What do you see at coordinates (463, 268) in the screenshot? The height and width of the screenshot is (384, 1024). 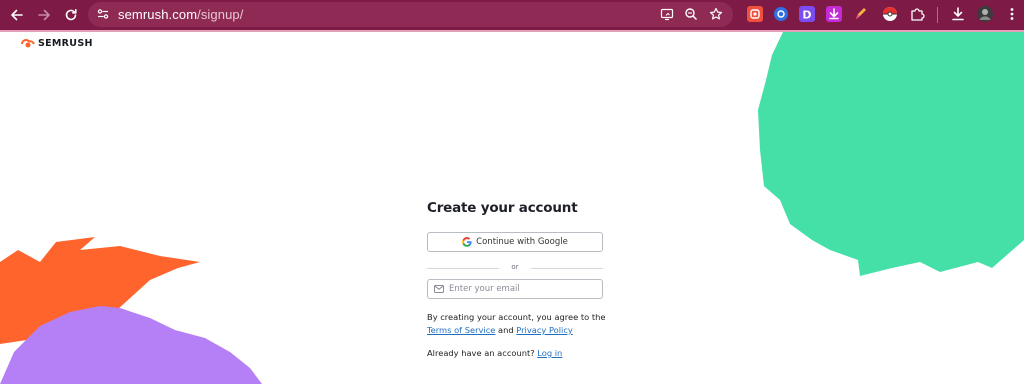 I see `divider-line-left` at bounding box center [463, 268].